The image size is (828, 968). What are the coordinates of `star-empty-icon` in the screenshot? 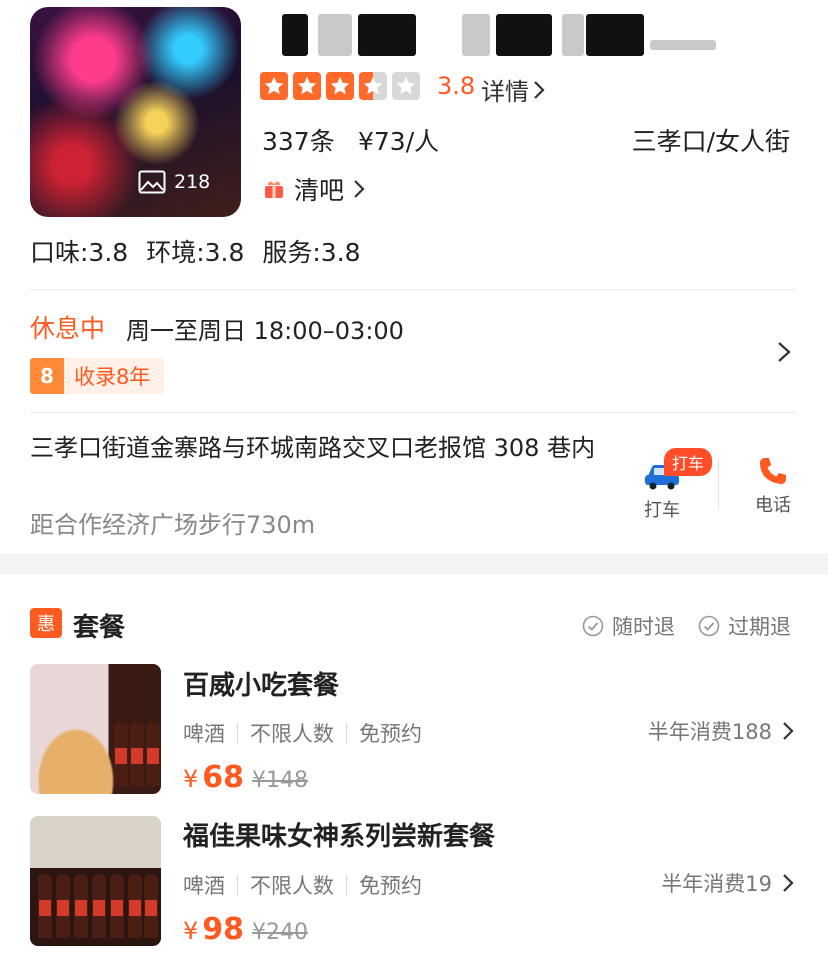 It's located at (406, 86).